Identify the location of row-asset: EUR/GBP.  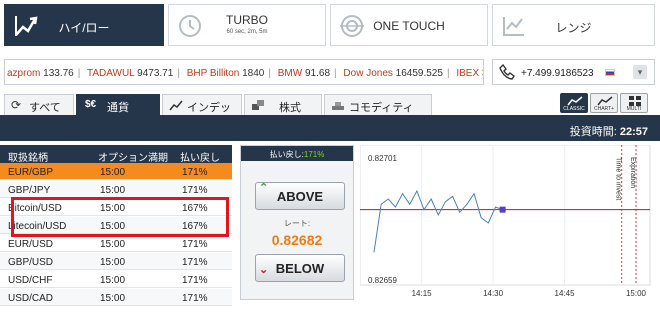
(31, 172).